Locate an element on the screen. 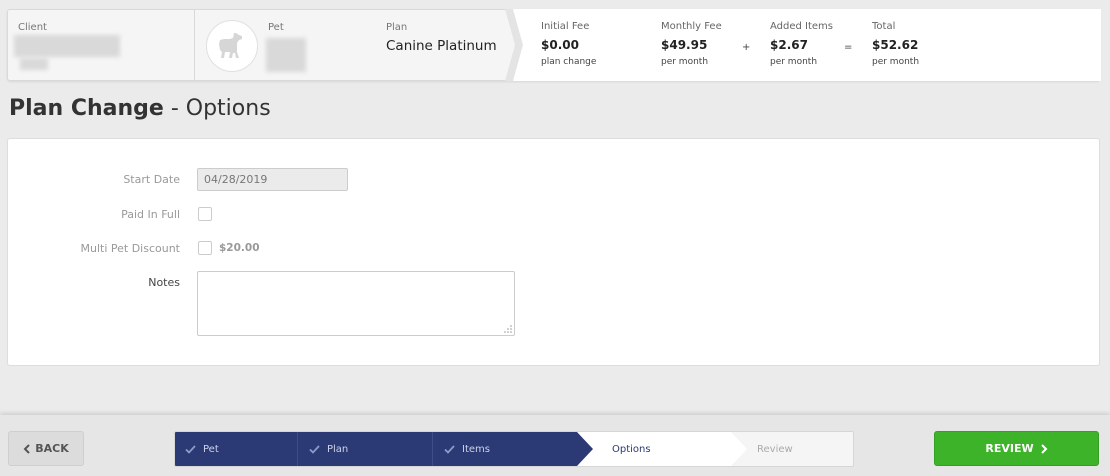  notes-textarea is located at coordinates (356, 303).